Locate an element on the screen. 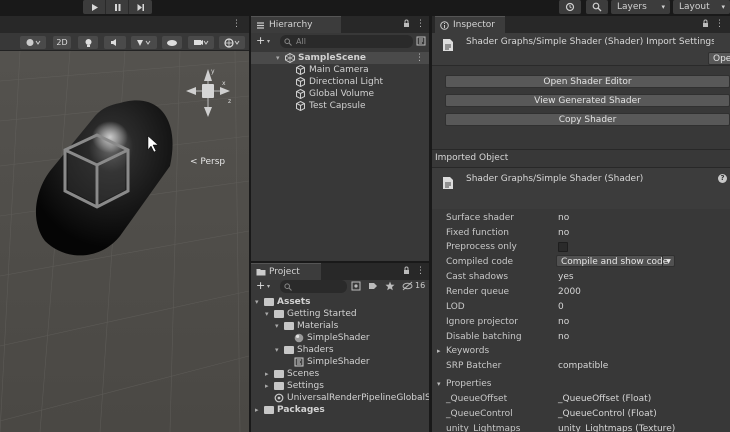 The height and width of the screenshot is (432, 730). layers-dropdown: Layers ▾ is located at coordinates (640, 7).